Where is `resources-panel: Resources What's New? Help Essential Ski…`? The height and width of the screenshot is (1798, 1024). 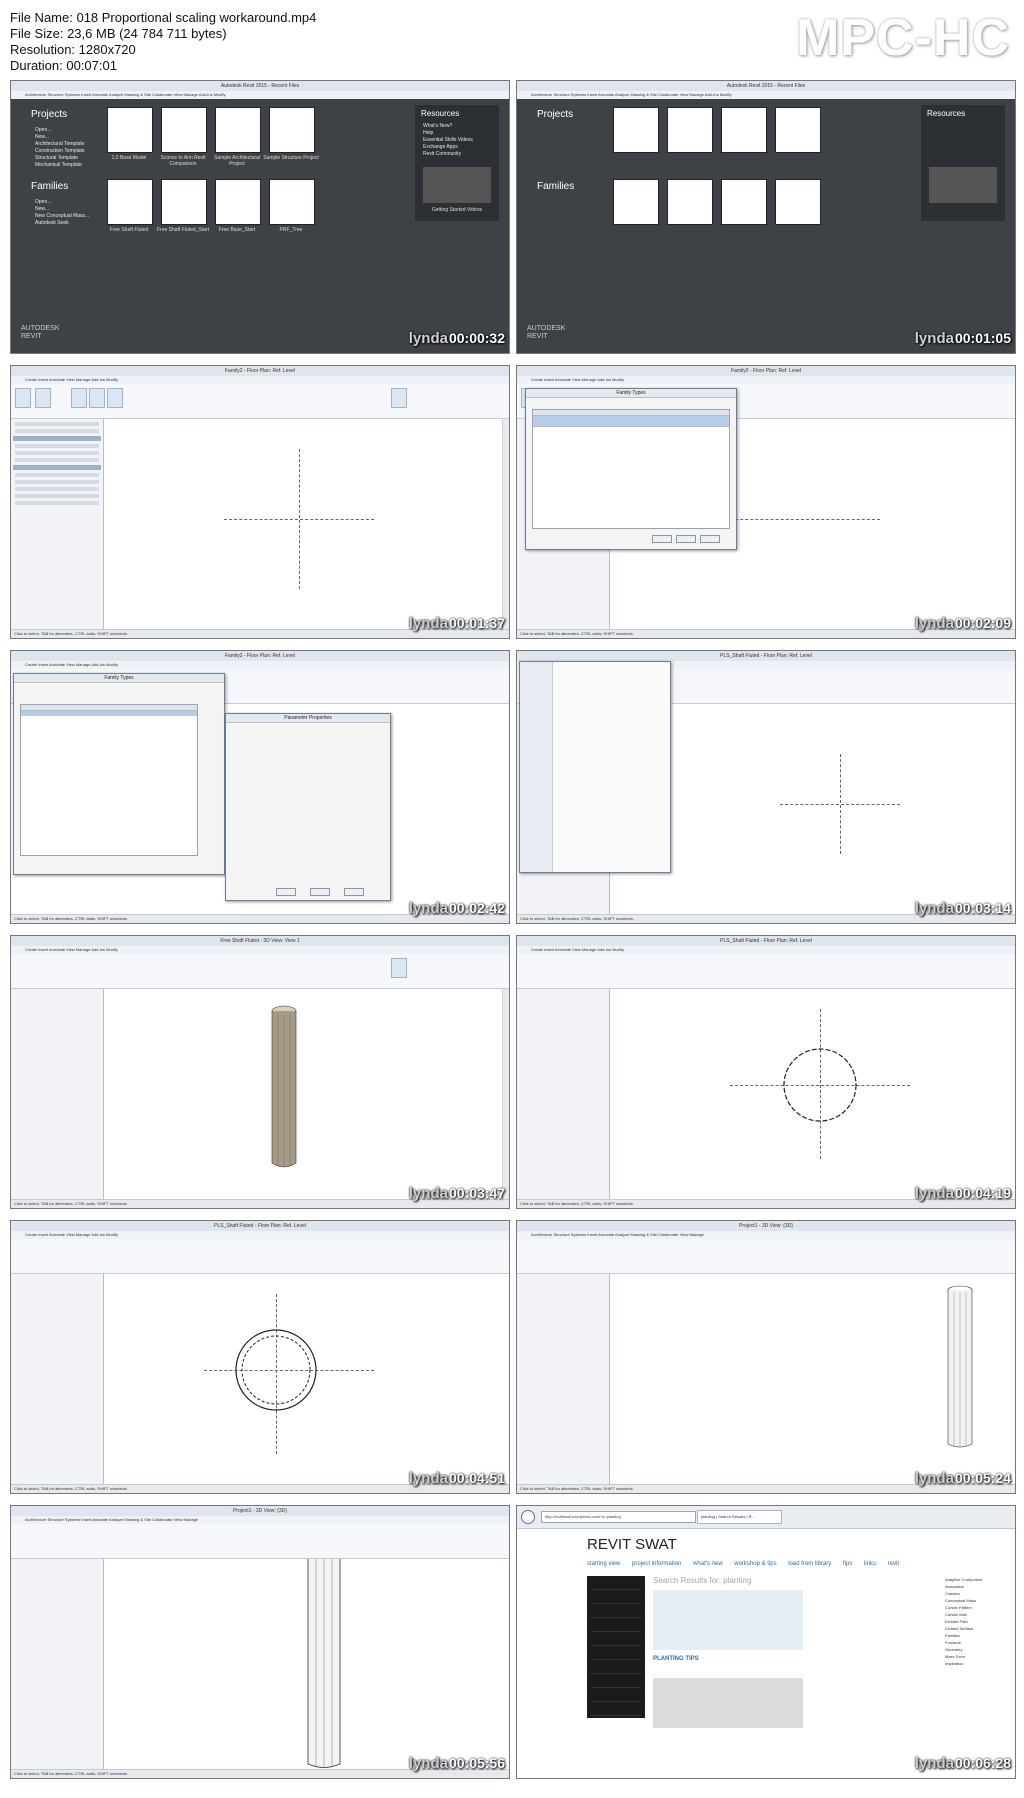 resources-panel: Resources What's New? Help Essential Ski… is located at coordinates (457, 163).